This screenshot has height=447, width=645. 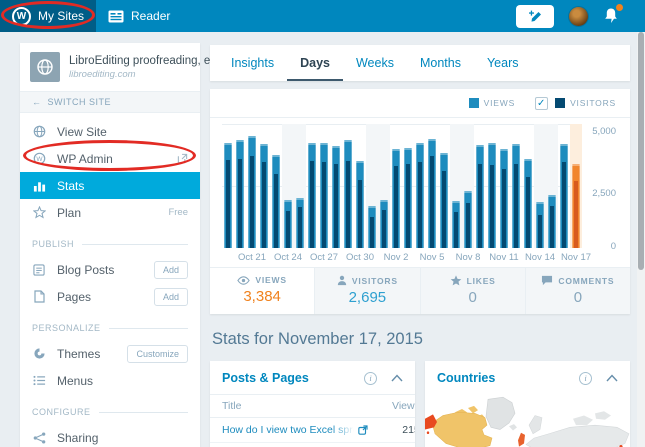 What do you see at coordinates (367, 291) in the screenshot?
I see `summary-visitors: VISITORS 2,695` at bounding box center [367, 291].